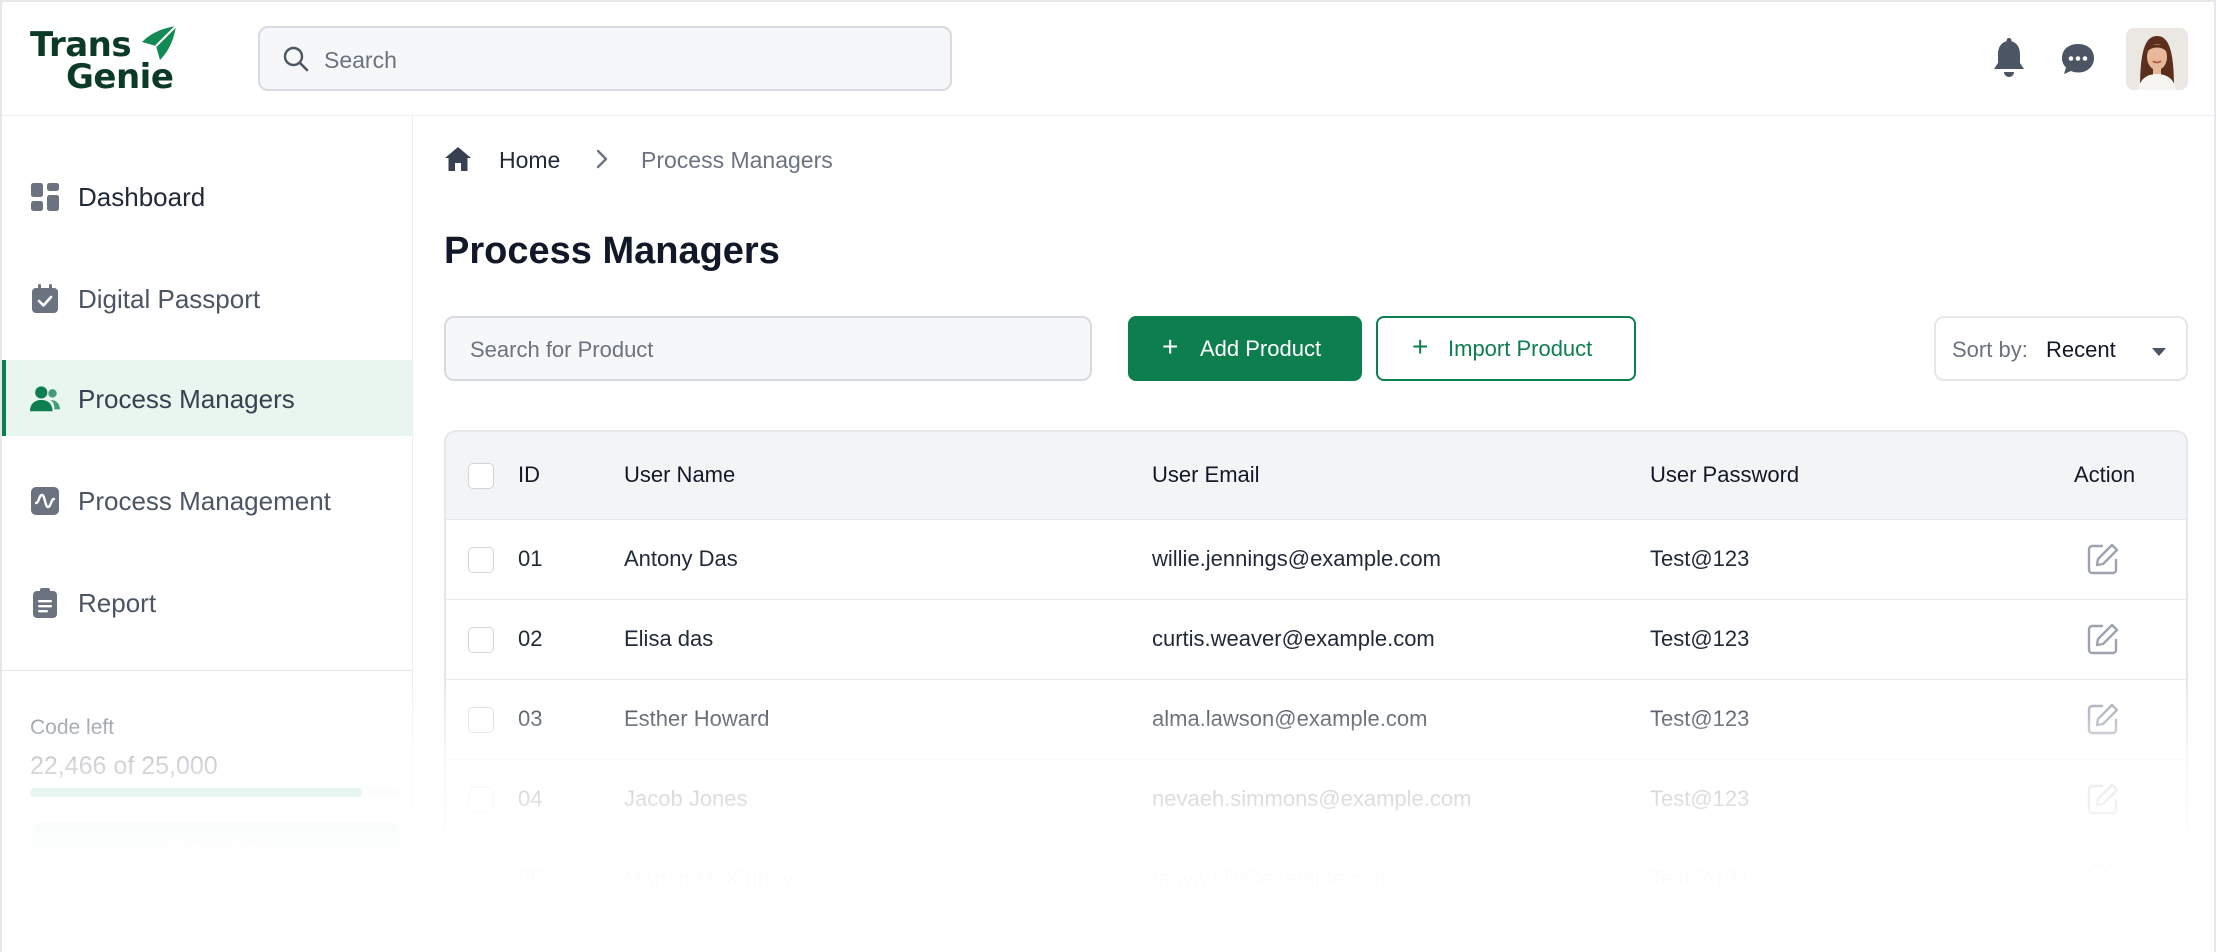 This screenshot has height=952, width=2216. I want to click on user-avatar, so click(2157, 59).